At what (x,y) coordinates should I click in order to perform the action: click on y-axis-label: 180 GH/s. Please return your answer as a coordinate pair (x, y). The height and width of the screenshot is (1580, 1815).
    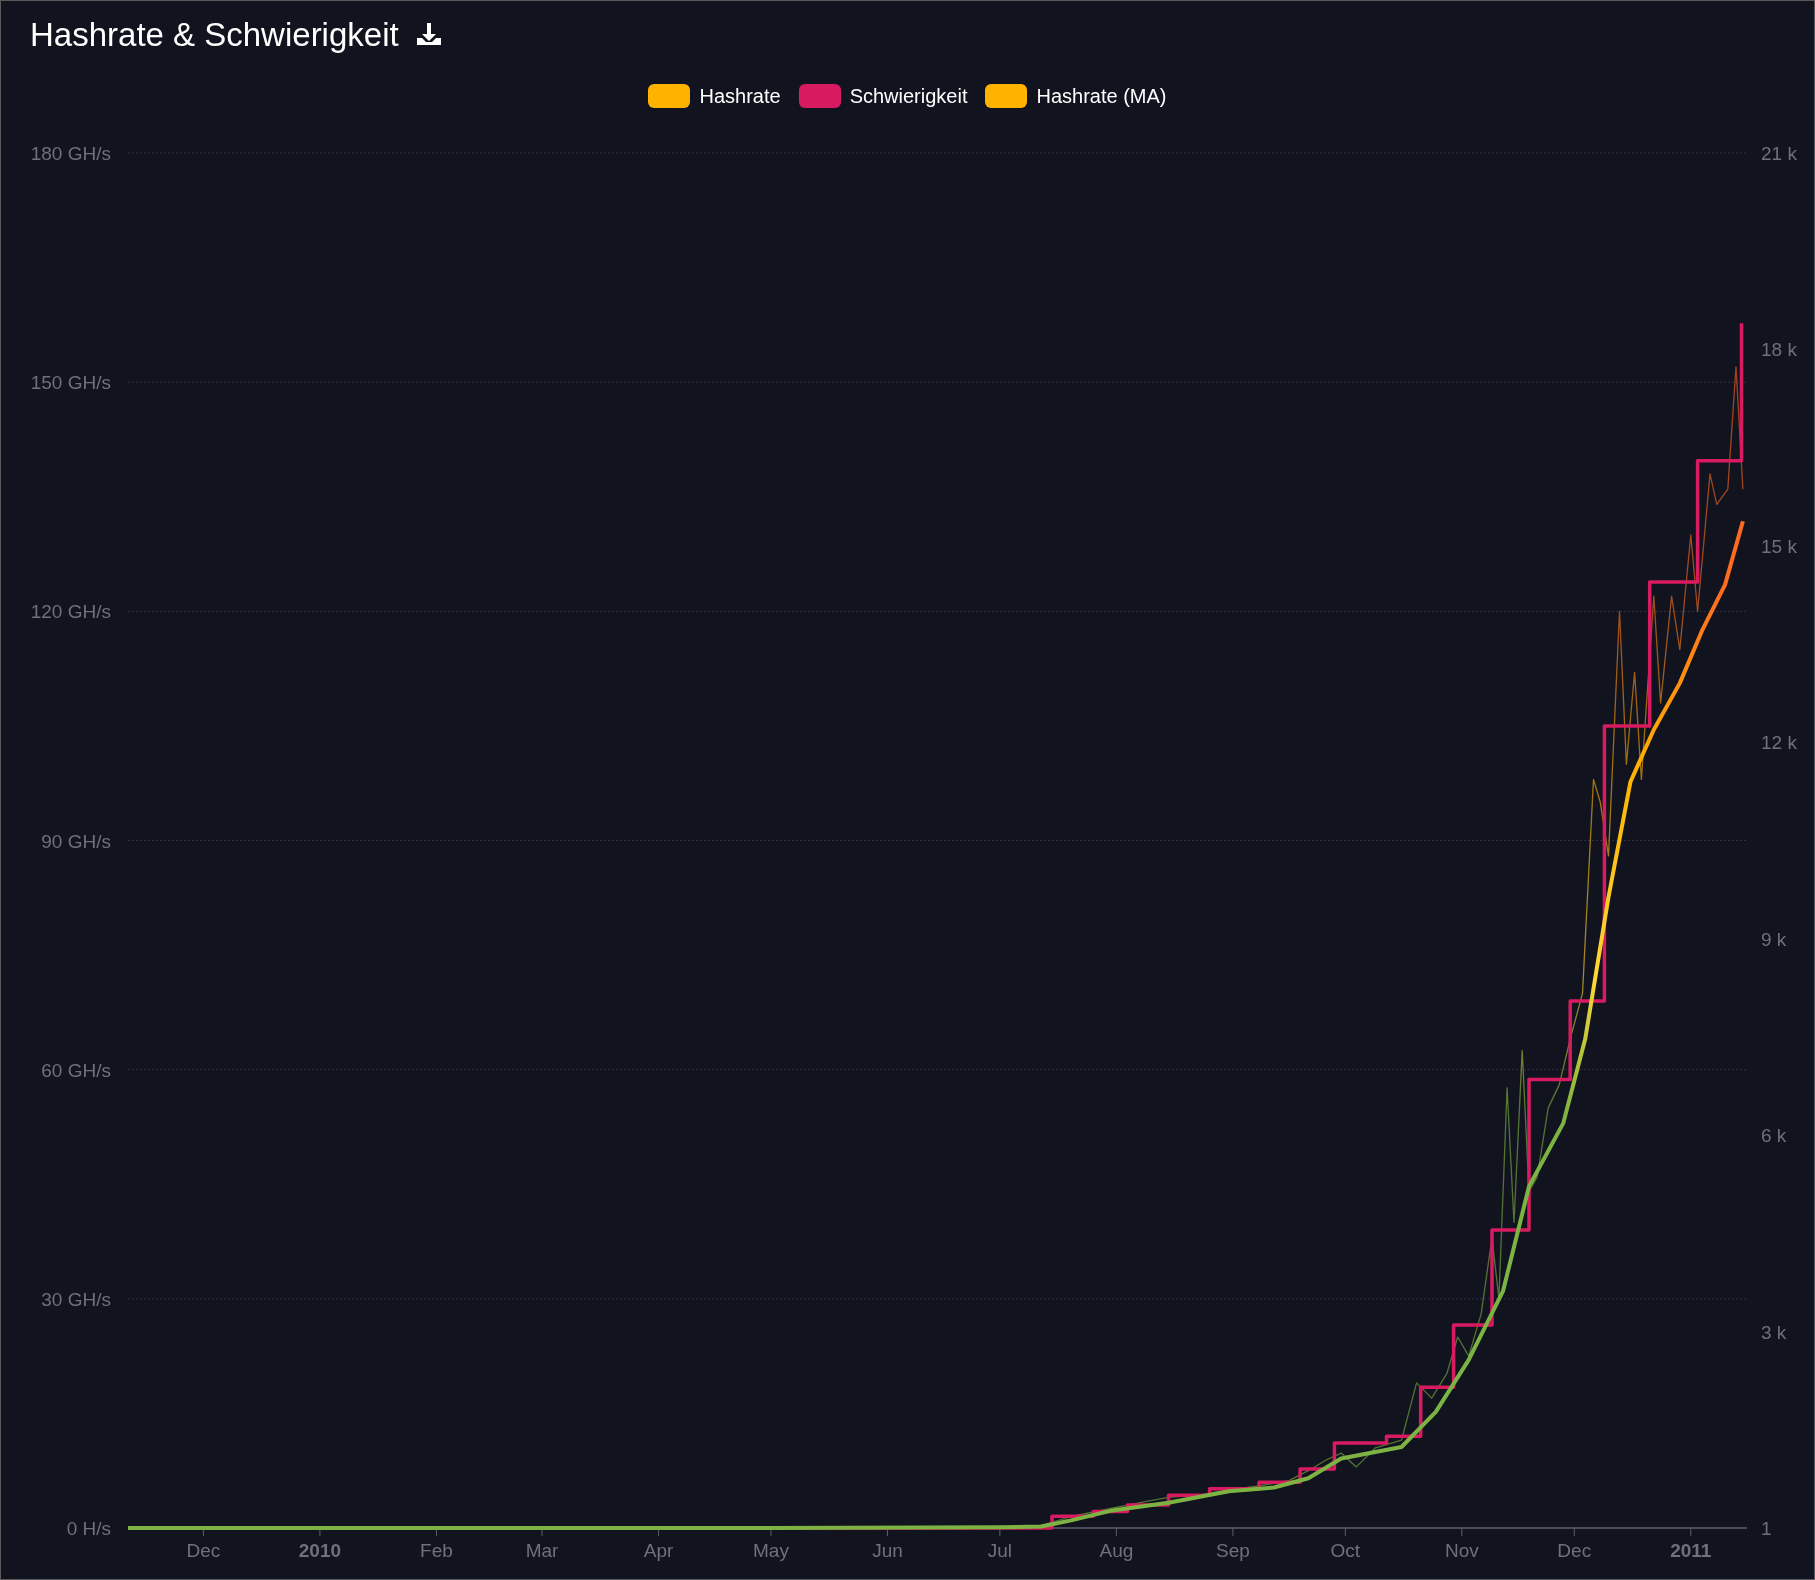
    Looking at the image, I should click on (70, 153).